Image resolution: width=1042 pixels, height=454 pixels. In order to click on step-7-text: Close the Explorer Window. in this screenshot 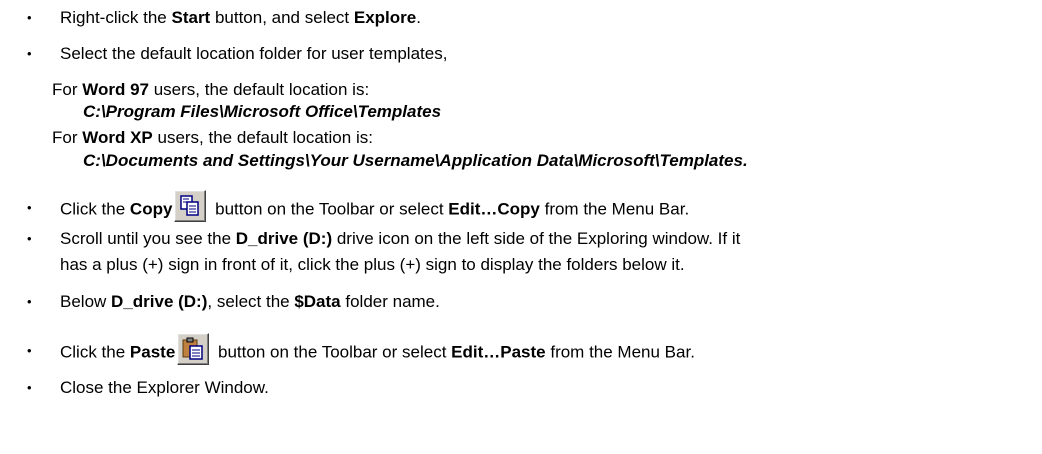, I will do `click(164, 387)`.